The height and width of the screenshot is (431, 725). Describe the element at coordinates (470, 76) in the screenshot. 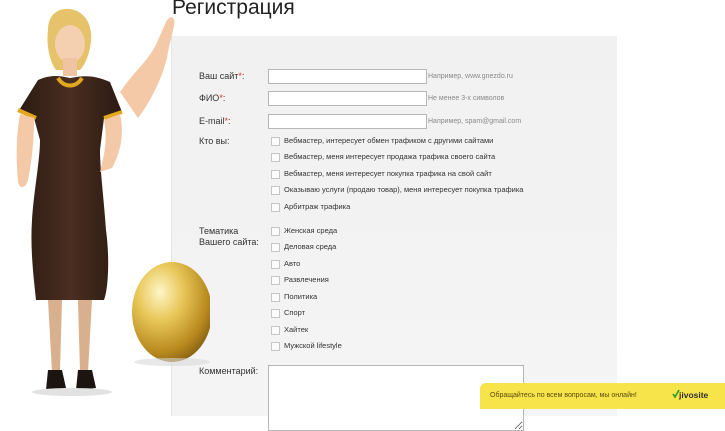

I see `site-hint: Например, www.gnezdo.ru` at that location.